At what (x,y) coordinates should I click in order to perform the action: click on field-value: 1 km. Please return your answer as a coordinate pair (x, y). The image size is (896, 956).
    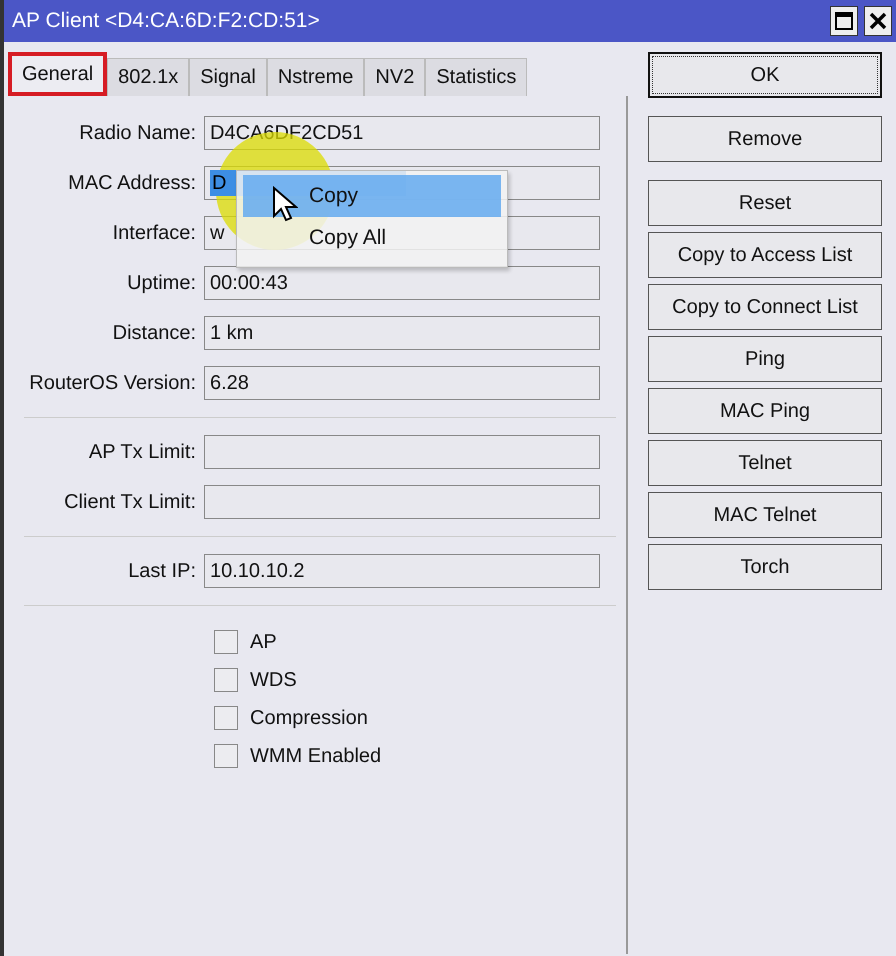
    Looking at the image, I should click on (232, 333).